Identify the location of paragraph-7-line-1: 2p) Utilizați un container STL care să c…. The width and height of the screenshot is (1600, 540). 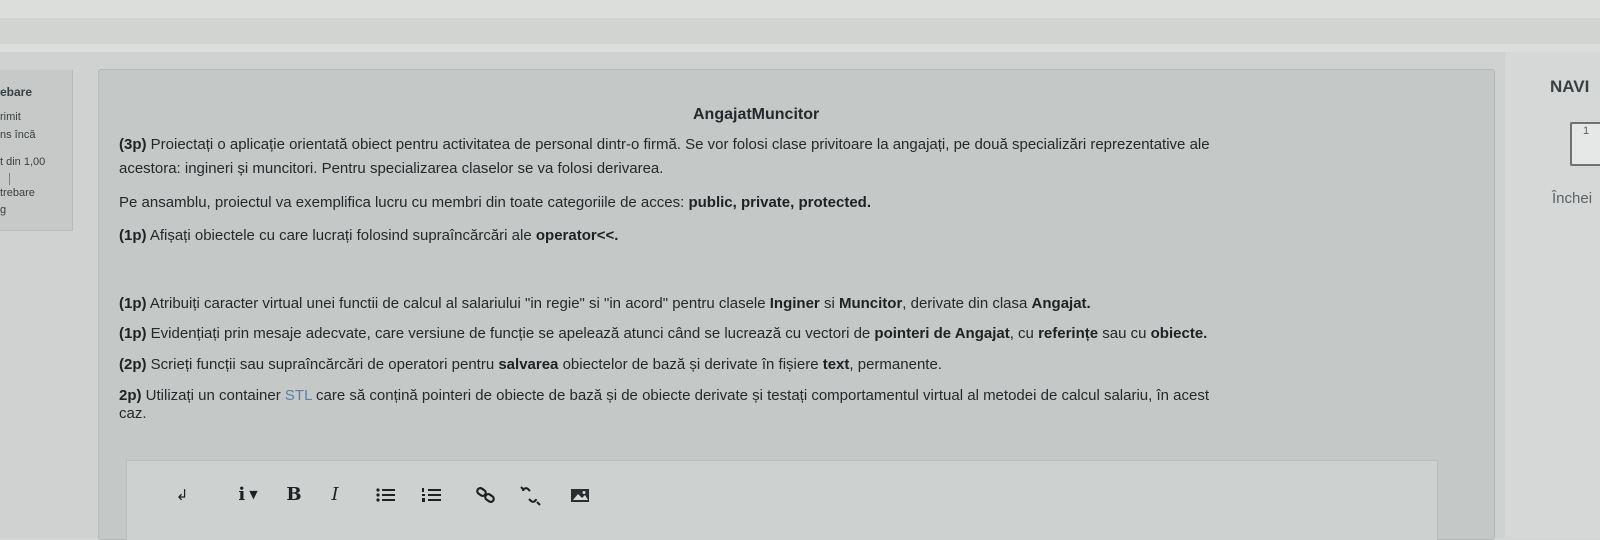
(664, 395).